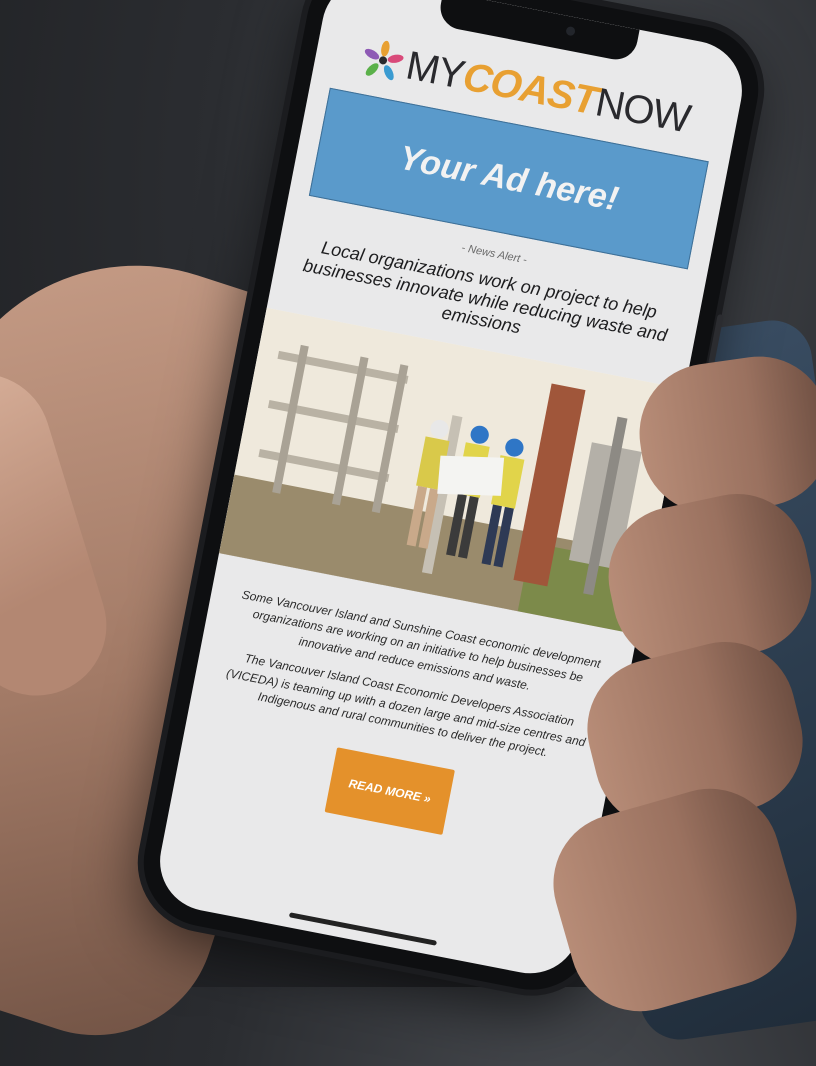  Describe the element at coordinates (384, 60) in the screenshot. I see `logo-mark-icon` at that location.